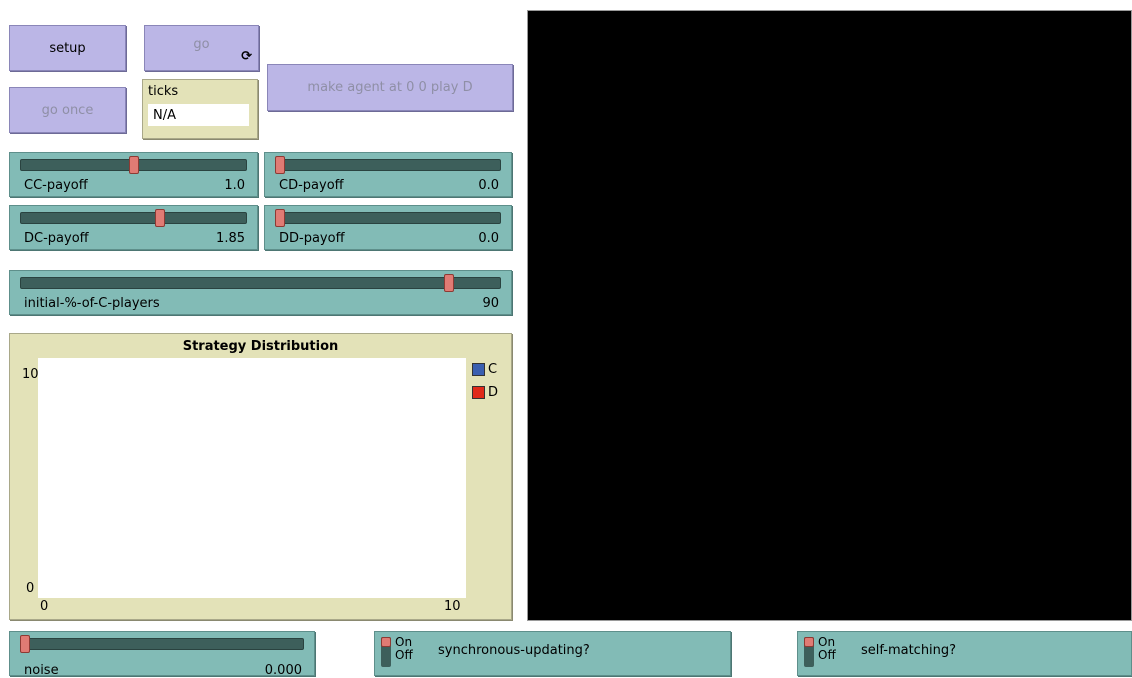 The width and height of the screenshot is (1132, 678). Describe the element at coordinates (41, 670) in the screenshot. I see `slider-label: noise` at that location.